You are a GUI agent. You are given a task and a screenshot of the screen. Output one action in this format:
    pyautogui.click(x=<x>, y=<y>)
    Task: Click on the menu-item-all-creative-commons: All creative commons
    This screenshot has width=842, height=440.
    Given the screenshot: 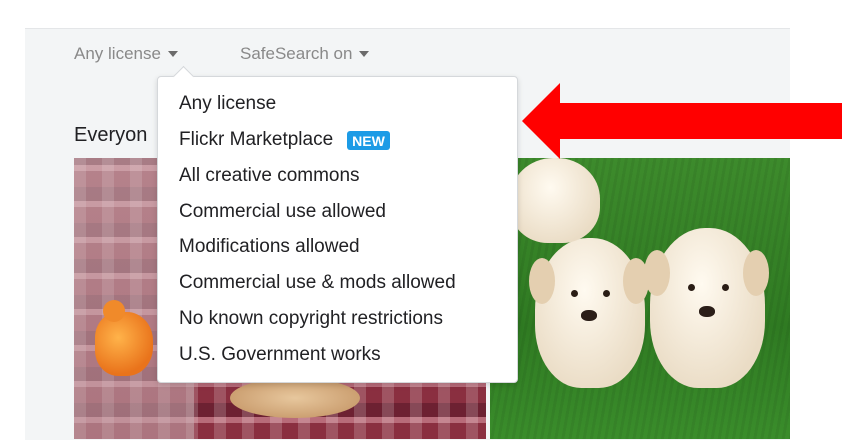 What is the action you would take?
    pyautogui.click(x=269, y=176)
    